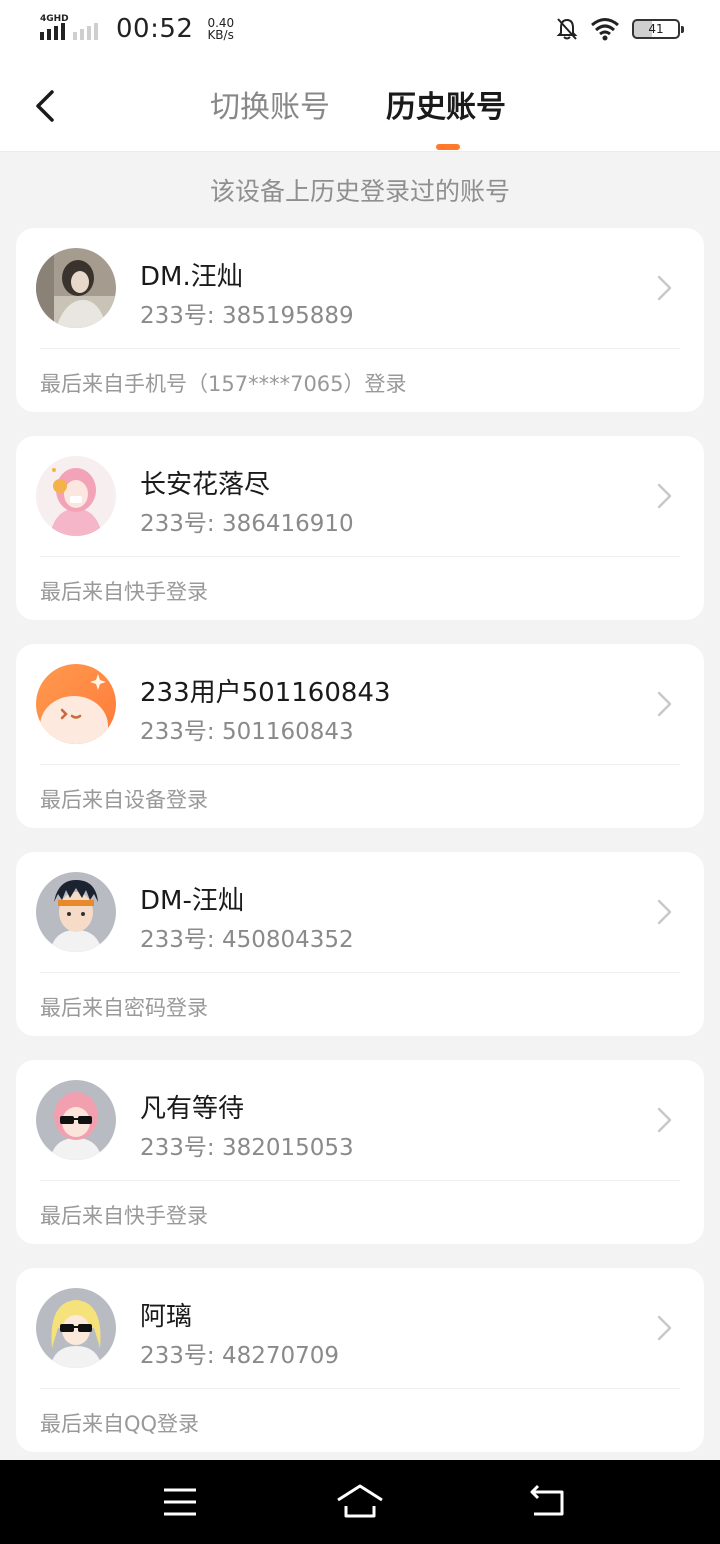  I want to click on network-speed: 0.40 KB/s, so click(220, 29).